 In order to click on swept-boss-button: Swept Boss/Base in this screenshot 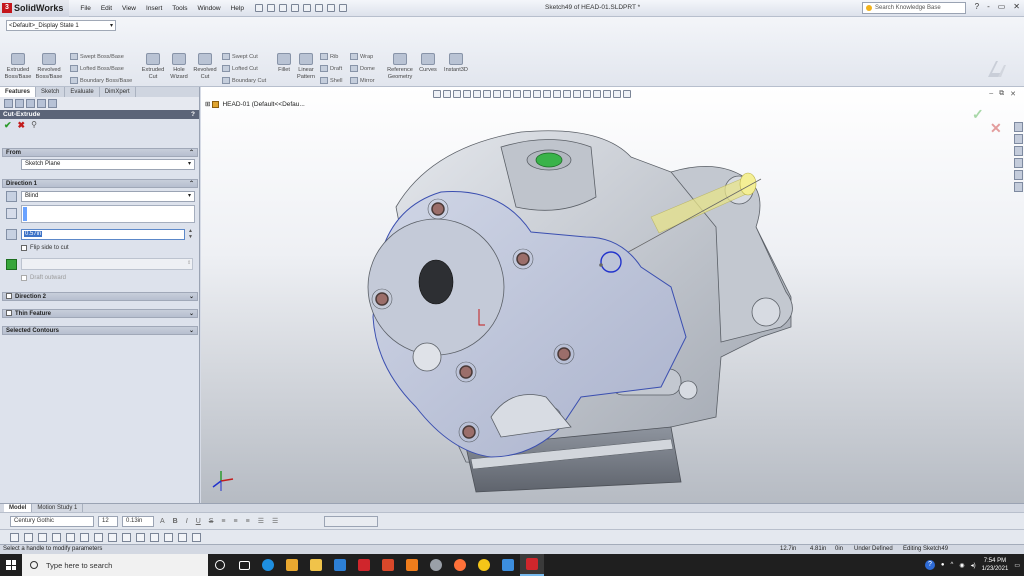, I will do `click(97, 56)`.